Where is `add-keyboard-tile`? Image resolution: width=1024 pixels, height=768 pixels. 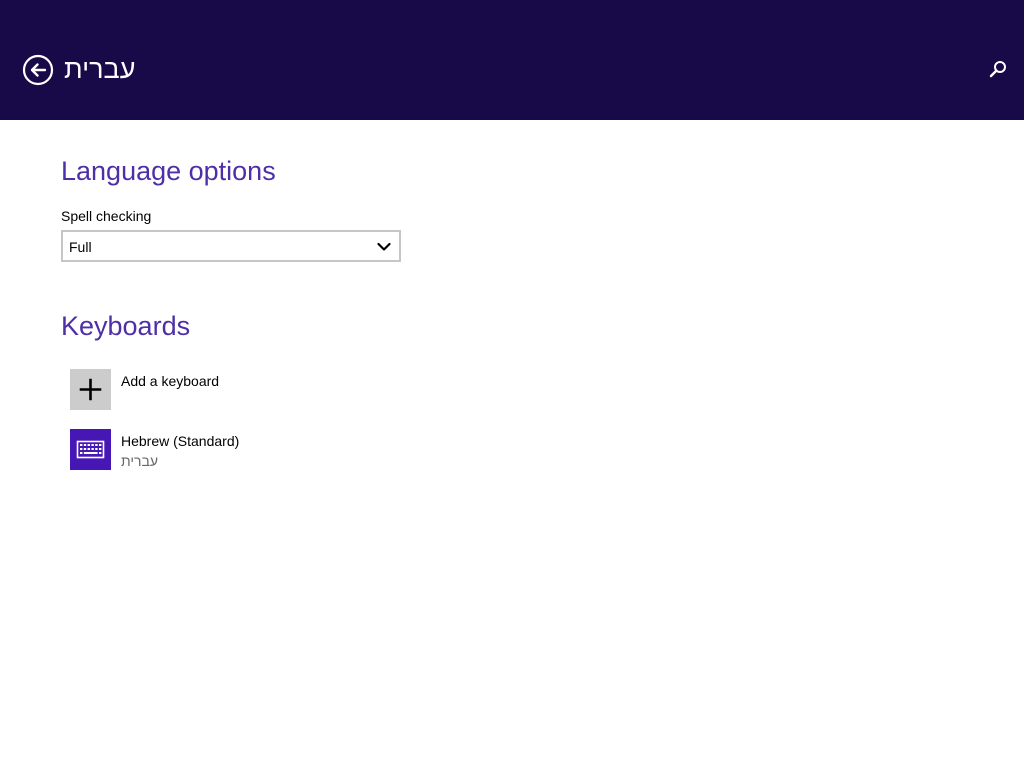 add-keyboard-tile is located at coordinates (90, 389).